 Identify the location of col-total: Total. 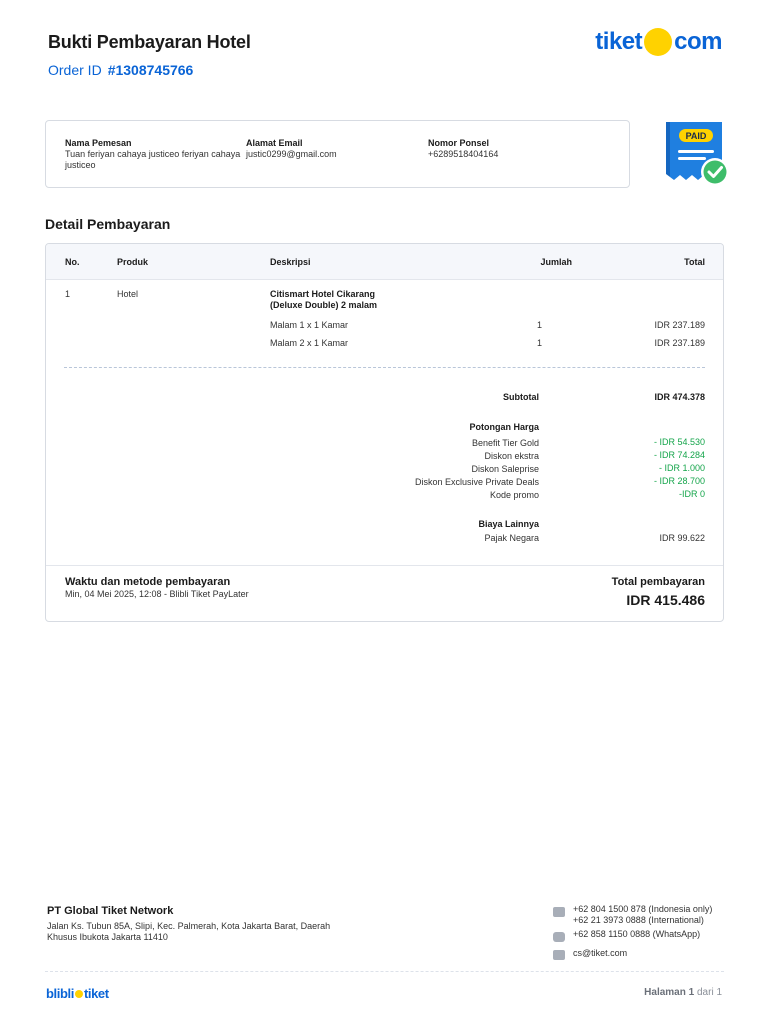
(694, 262).